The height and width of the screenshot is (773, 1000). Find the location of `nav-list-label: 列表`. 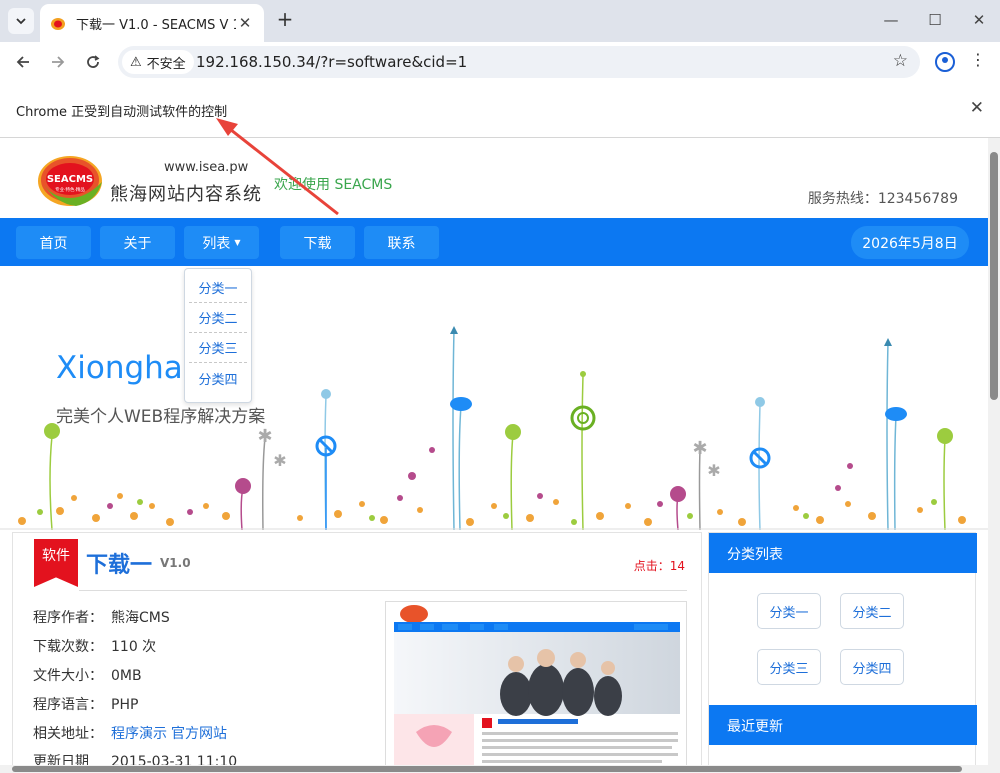

nav-list-label: 列表 is located at coordinates (216, 243).